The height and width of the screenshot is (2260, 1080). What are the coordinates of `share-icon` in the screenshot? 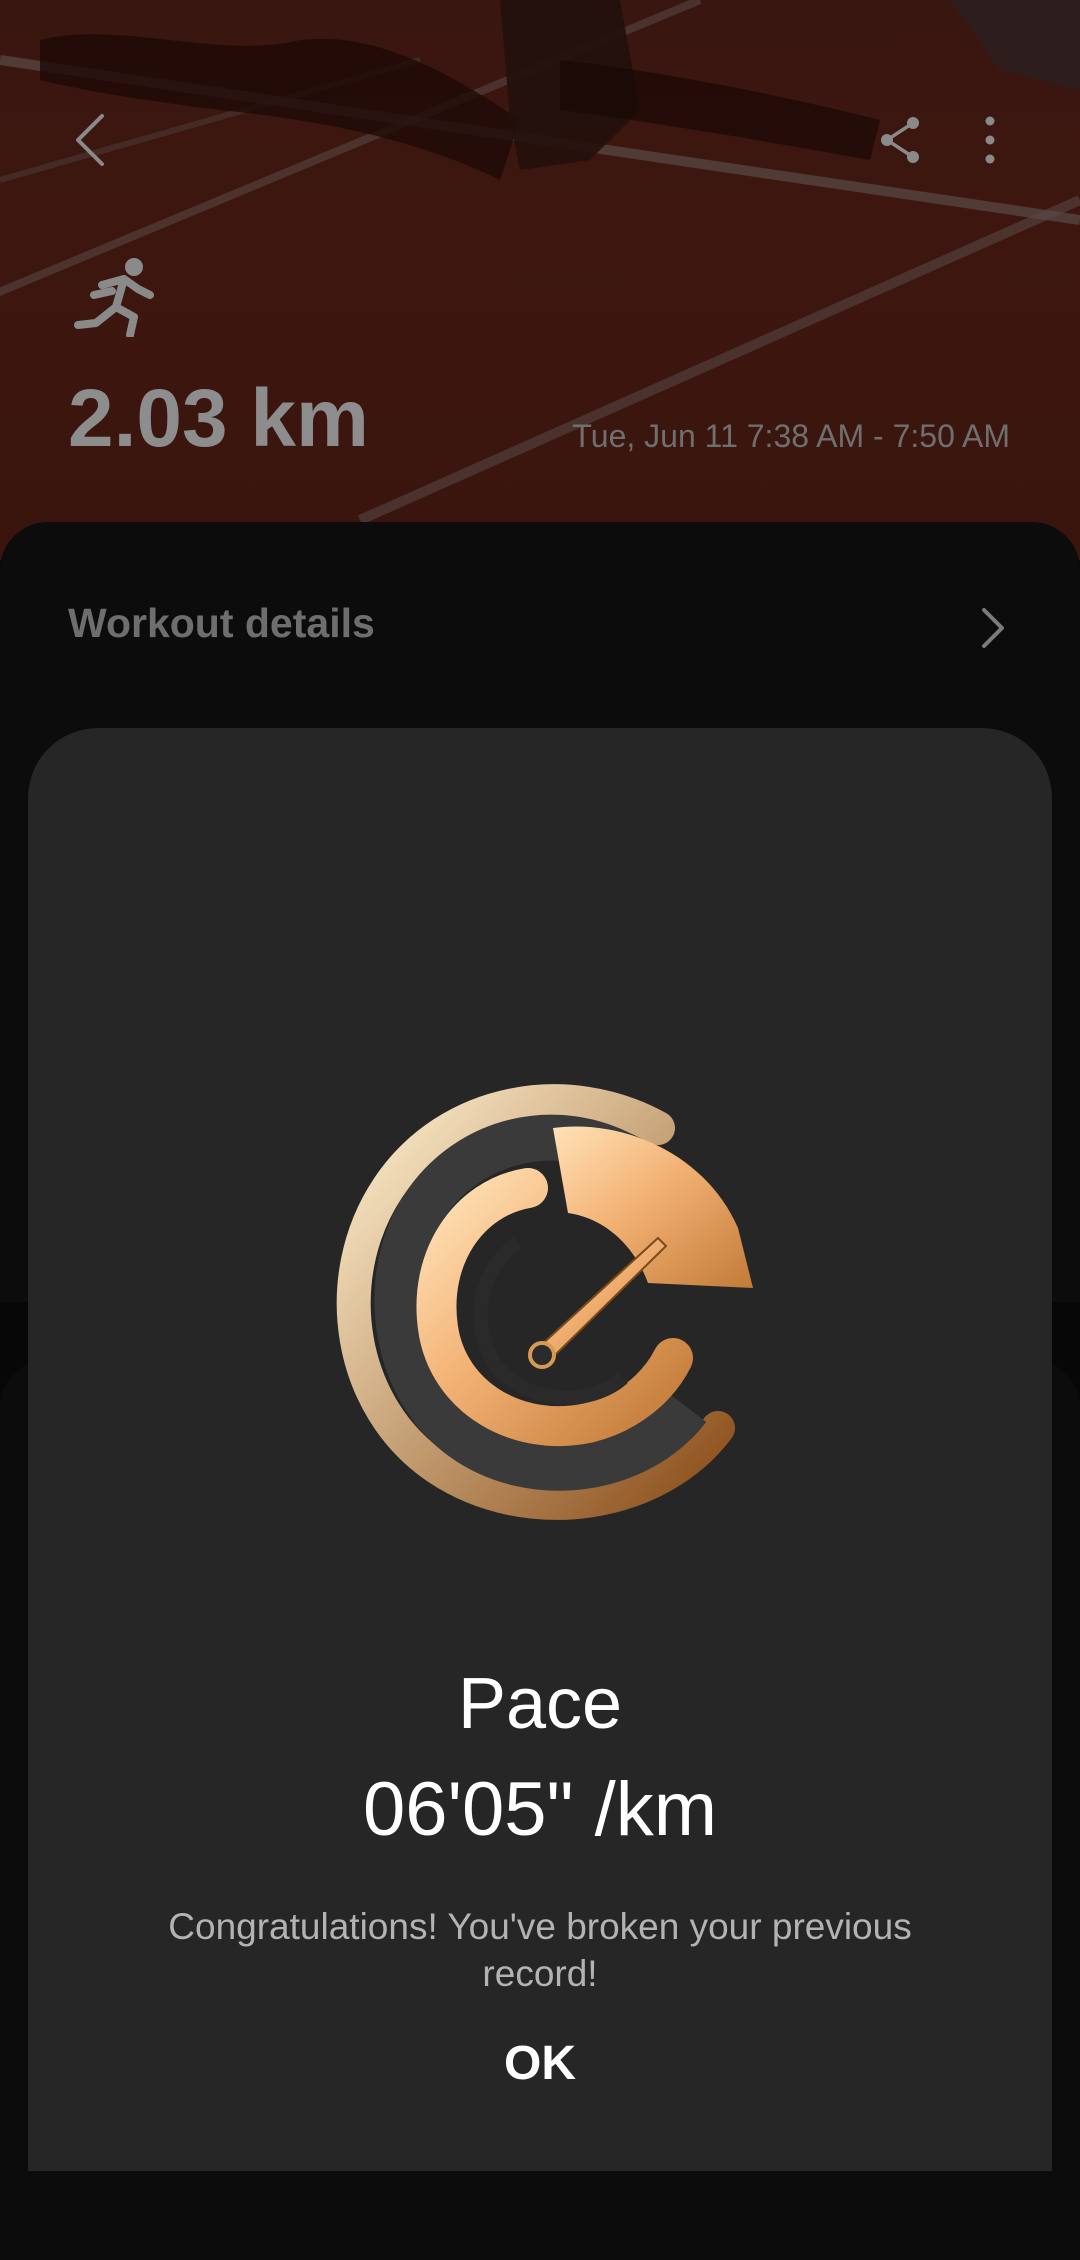 It's located at (900, 140).